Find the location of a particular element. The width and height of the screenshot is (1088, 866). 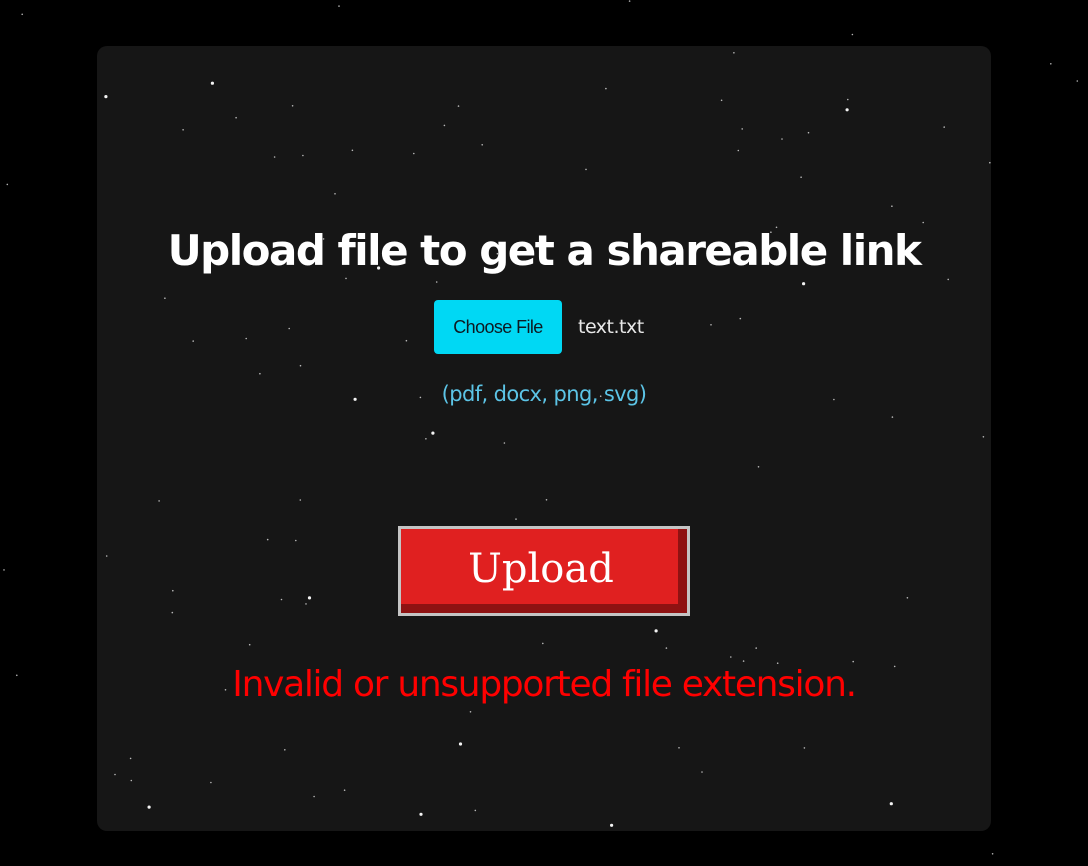

upload-button: Upload is located at coordinates (544, 571).